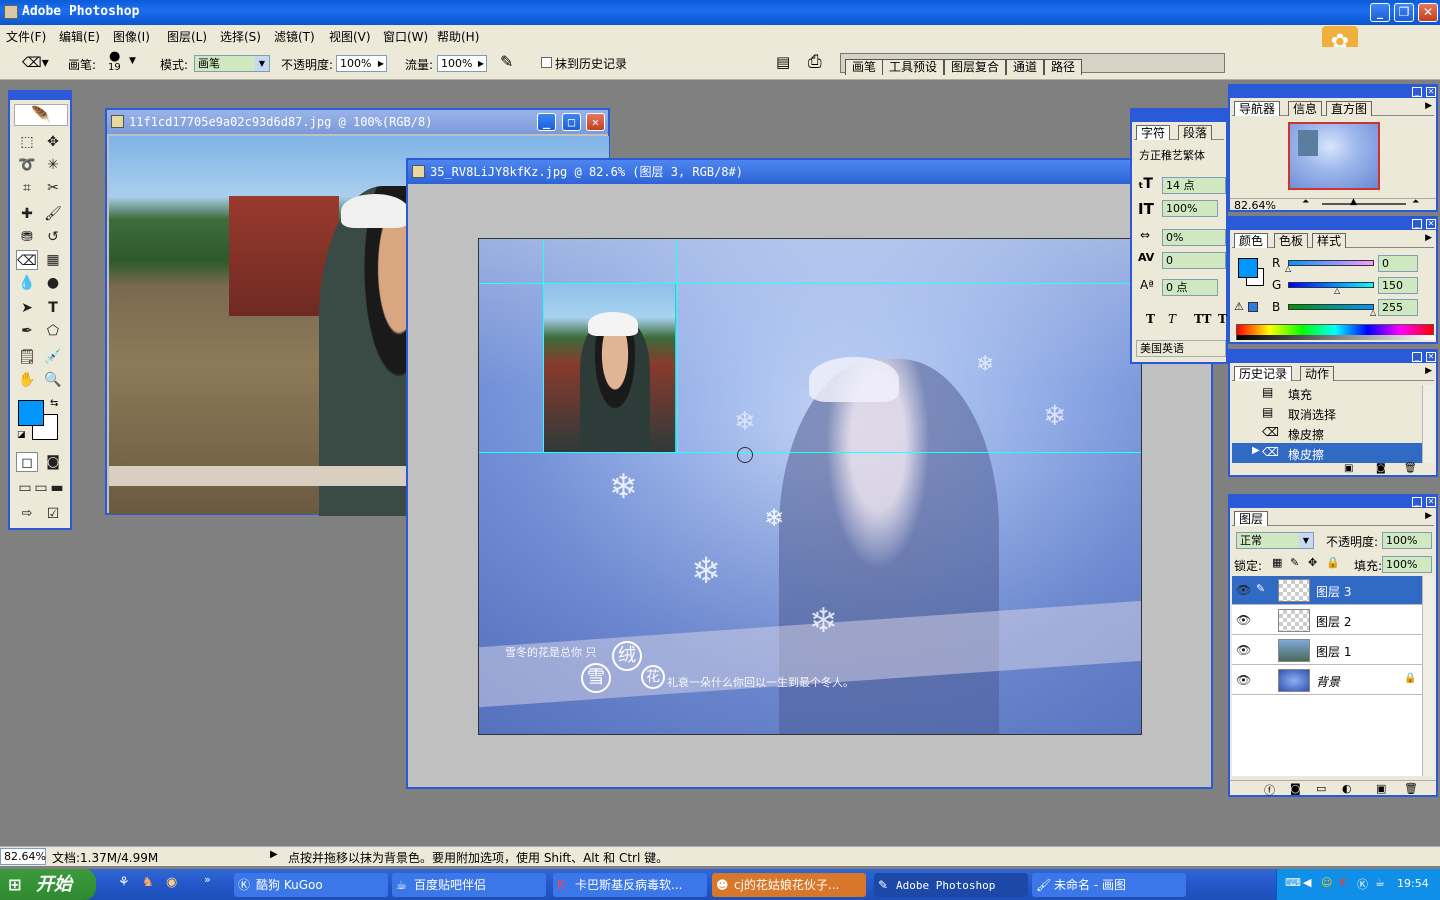 The image size is (1440, 900). Describe the element at coordinates (1251, 518) in the screenshot. I see `tab-layers: 图层` at that location.